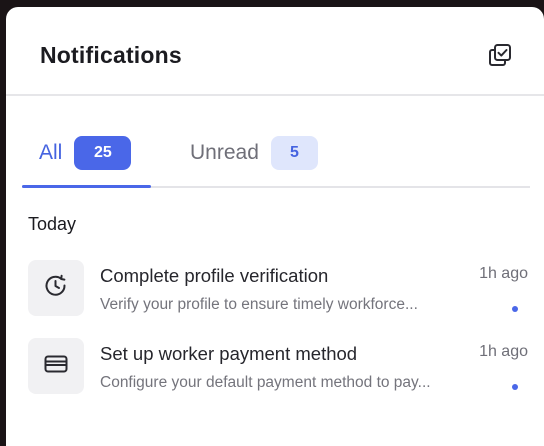 The height and width of the screenshot is (446, 544). I want to click on active-tab-indicator, so click(86, 186).